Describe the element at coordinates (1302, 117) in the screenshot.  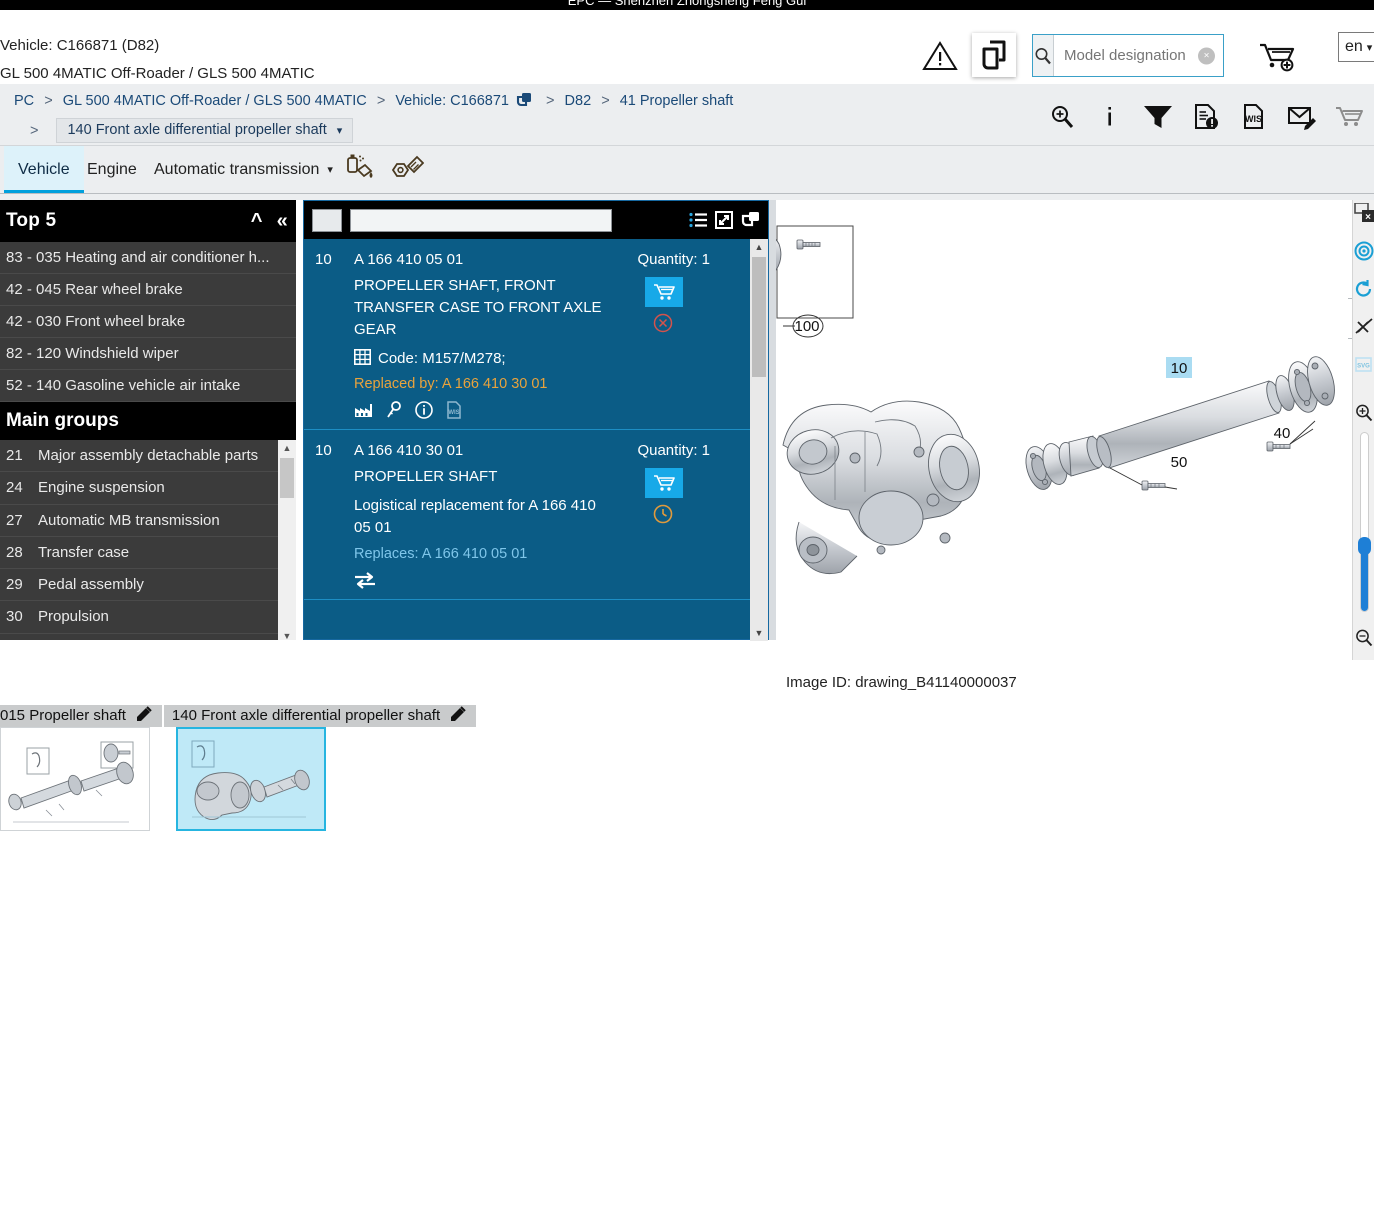
I see `mail-edit-icon` at that location.